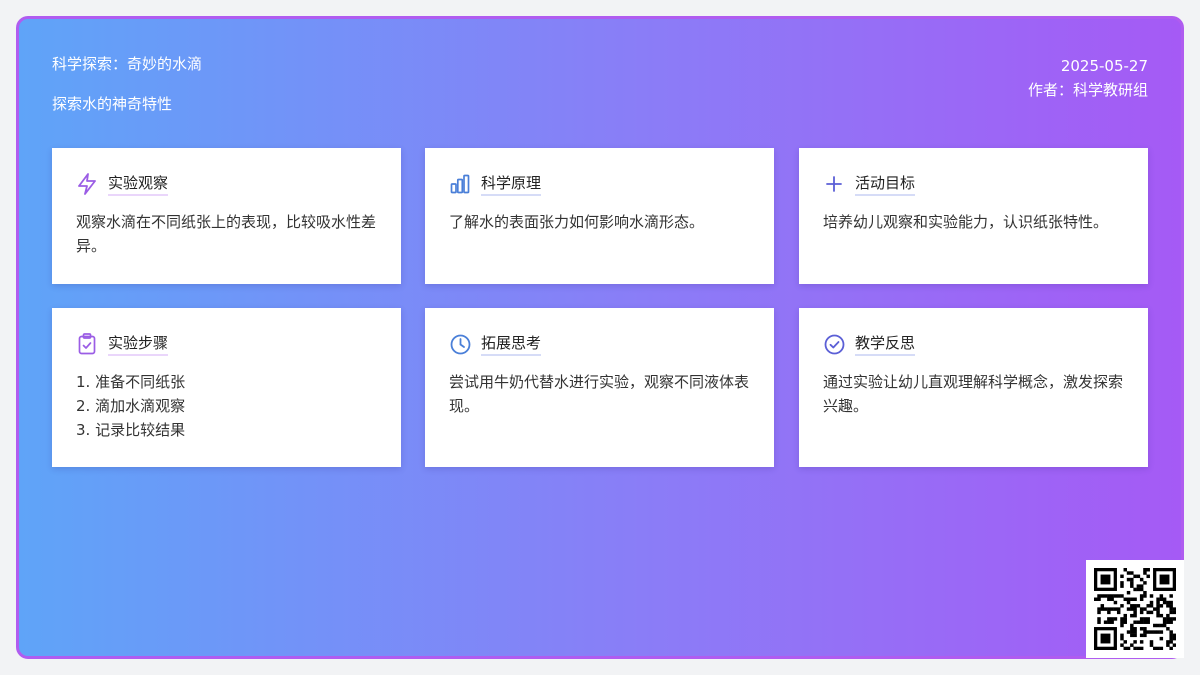  What do you see at coordinates (966, 222) in the screenshot?
I see `card-body: 培养幼儿观察和实验能力，认识纸张特性。` at bounding box center [966, 222].